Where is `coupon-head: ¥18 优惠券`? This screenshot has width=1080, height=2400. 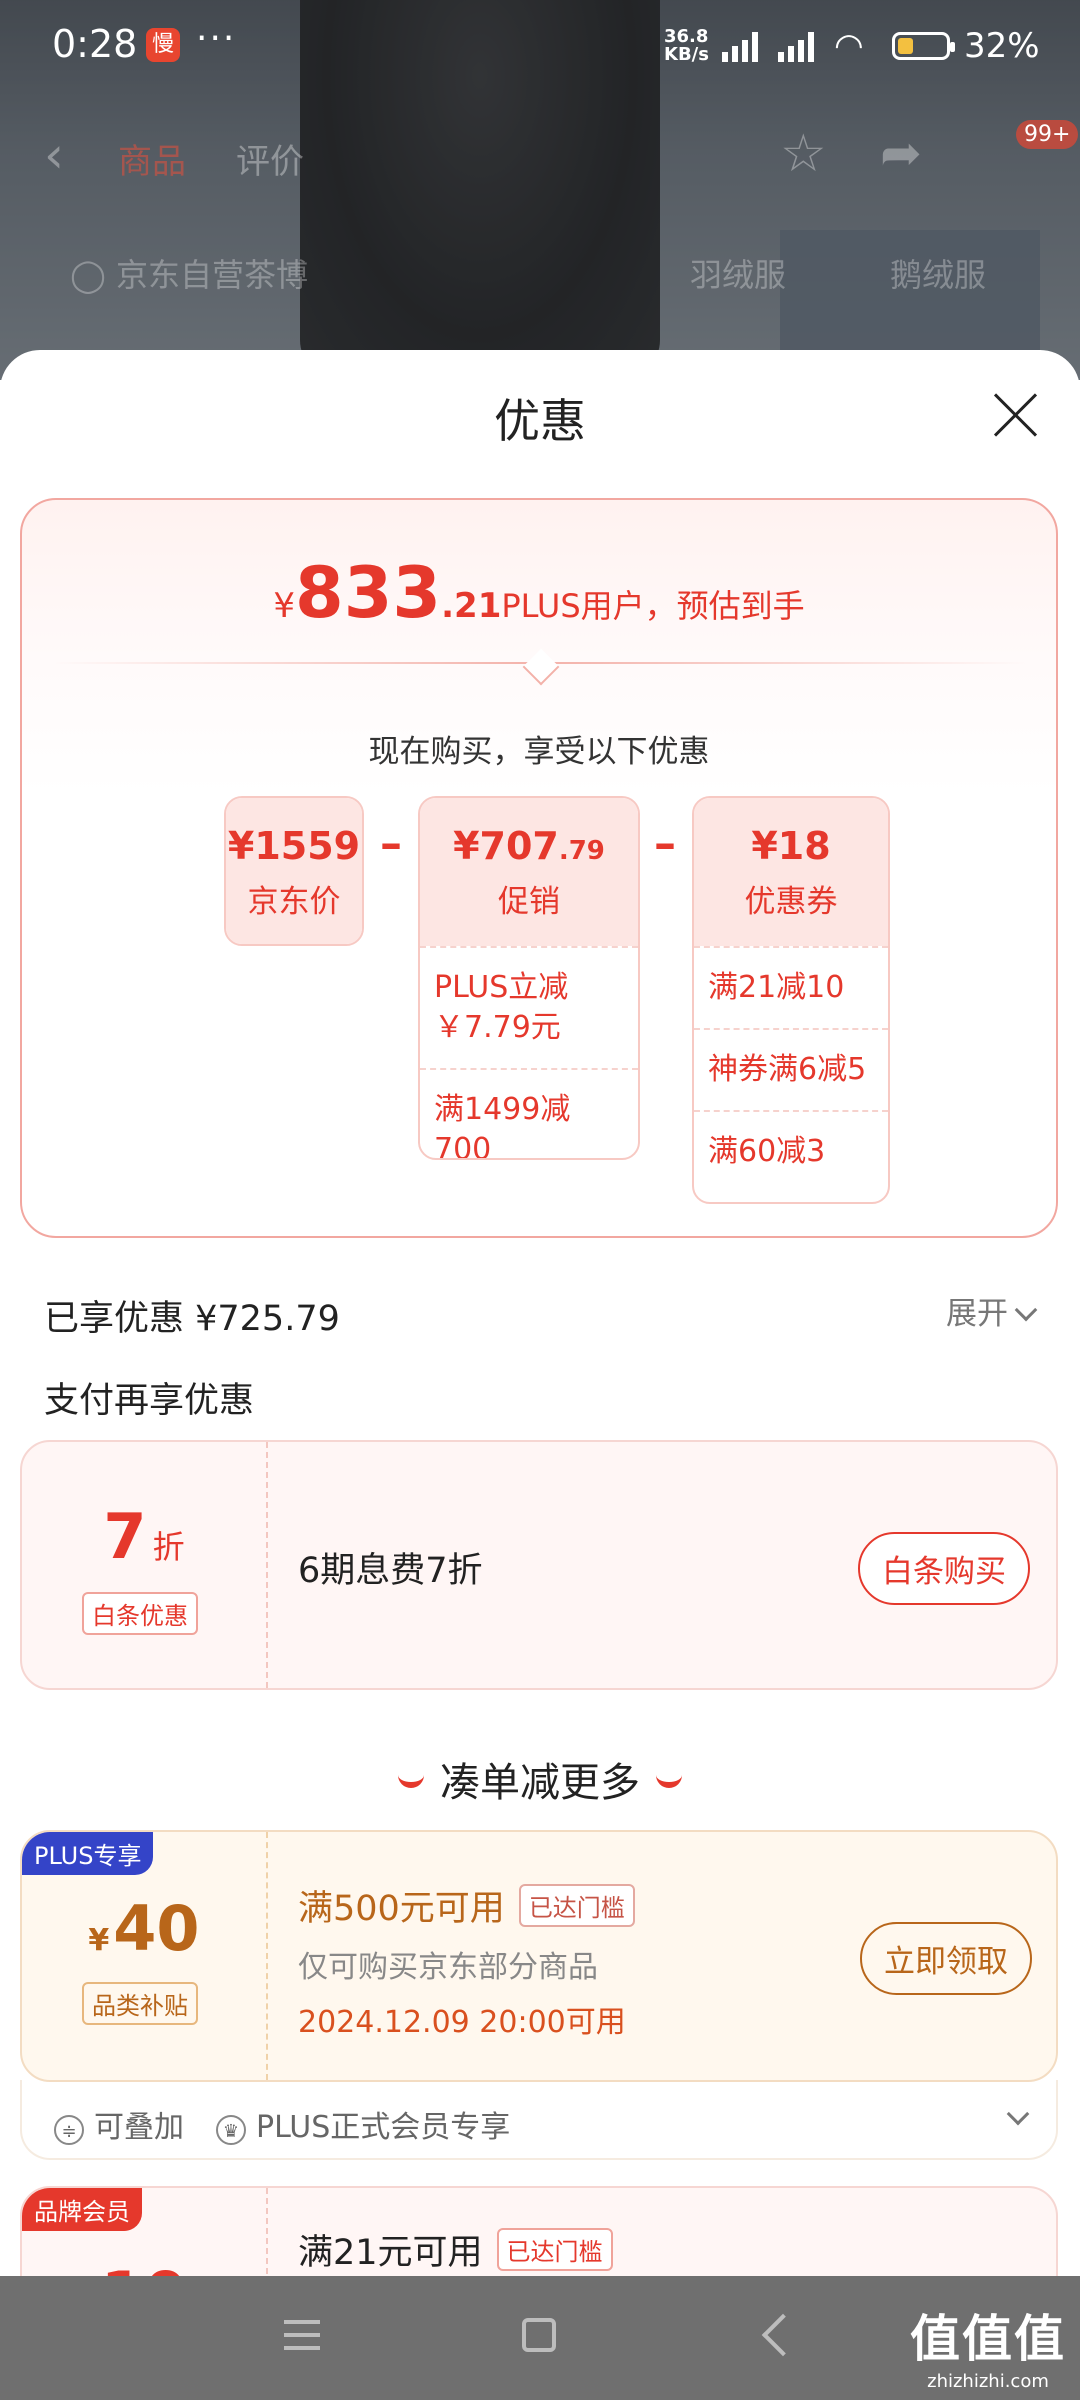 coupon-head: ¥18 优惠券 is located at coordinates (791, 872).